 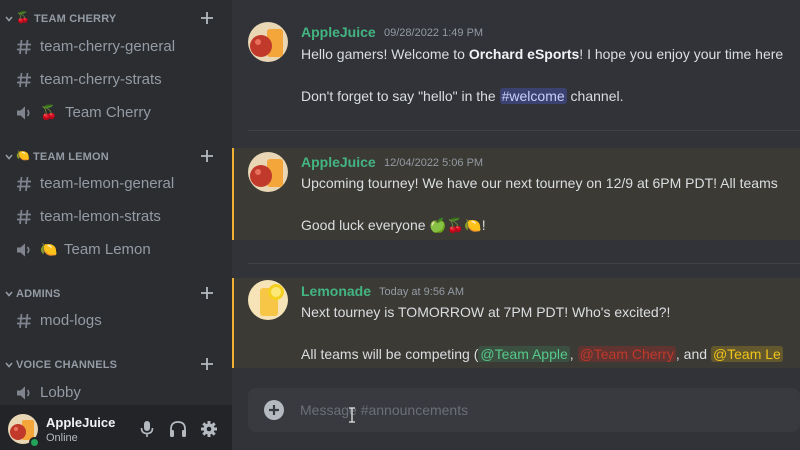 I want to click on text-segment: ,, so click(x=571, y=354).